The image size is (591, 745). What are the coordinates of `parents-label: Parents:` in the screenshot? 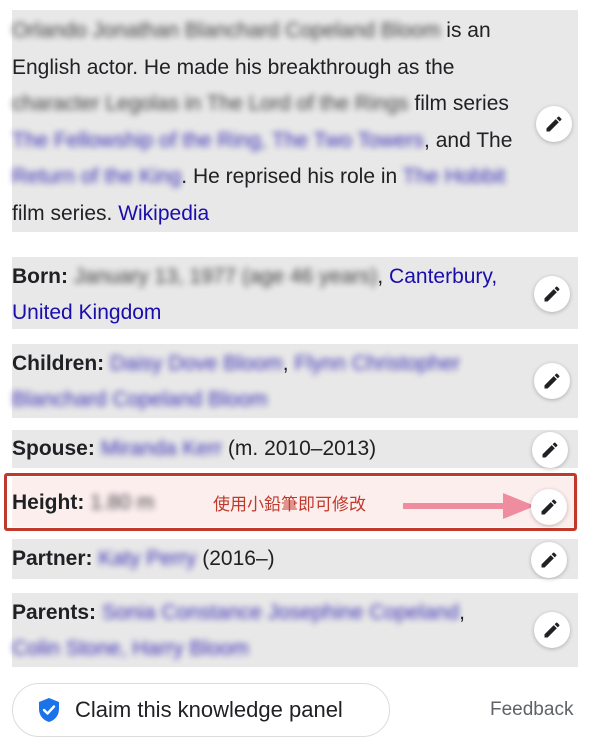 It's located at (54, 612).